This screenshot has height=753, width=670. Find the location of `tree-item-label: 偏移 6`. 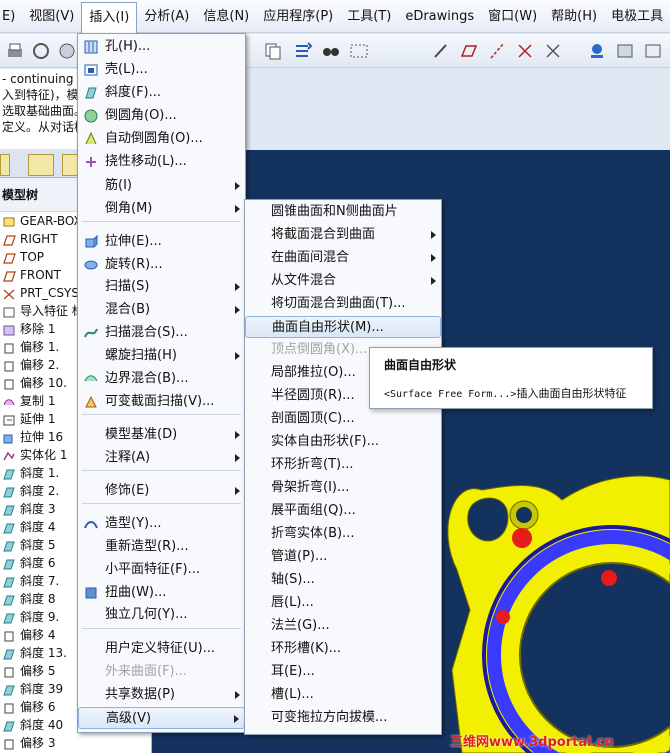

tree-item-label: 偏移 6 is located at coordinates (38, 707).